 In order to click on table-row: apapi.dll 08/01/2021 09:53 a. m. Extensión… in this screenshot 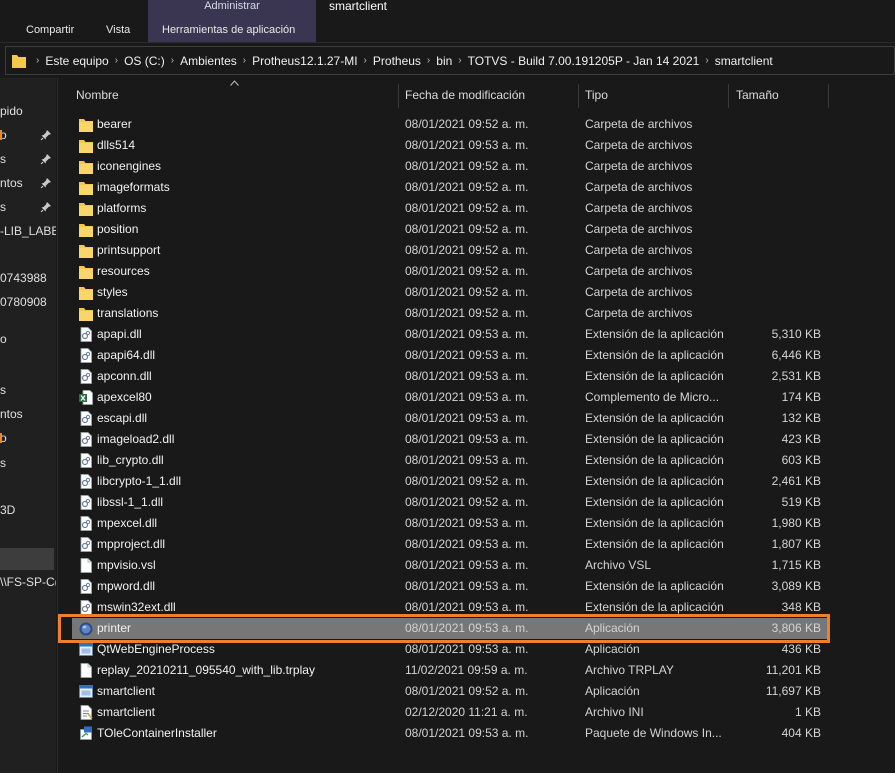, I will do `click(450, 334)`.